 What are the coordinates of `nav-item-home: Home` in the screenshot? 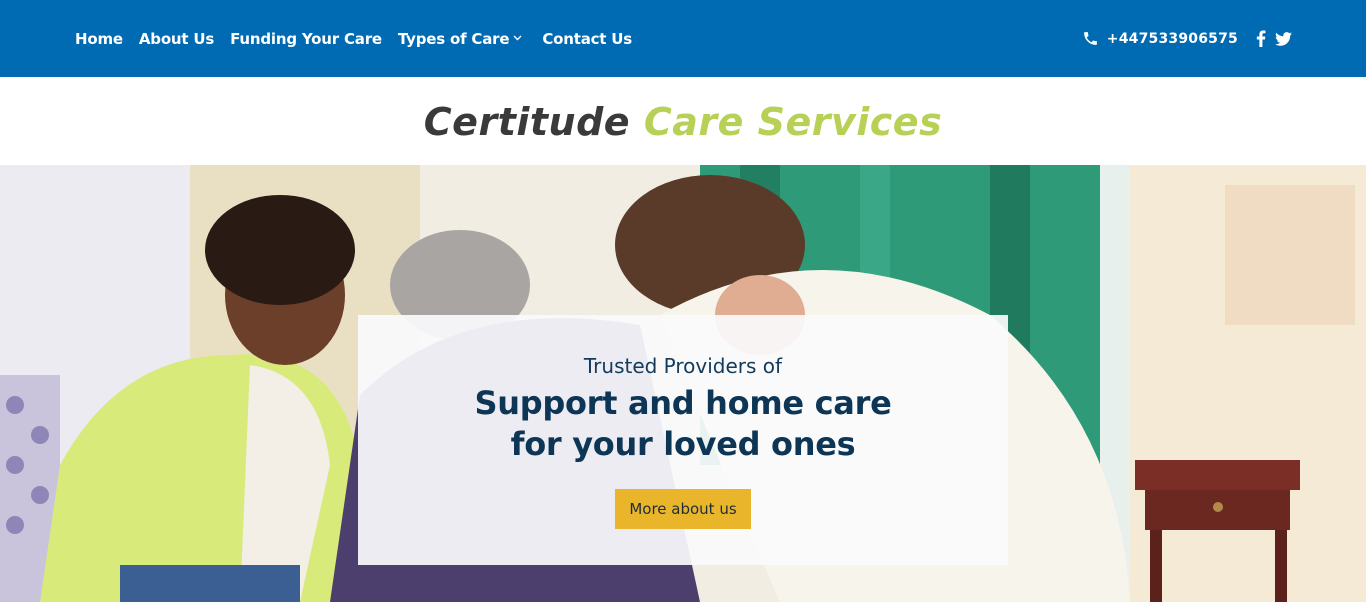 It's located at (99, 39).